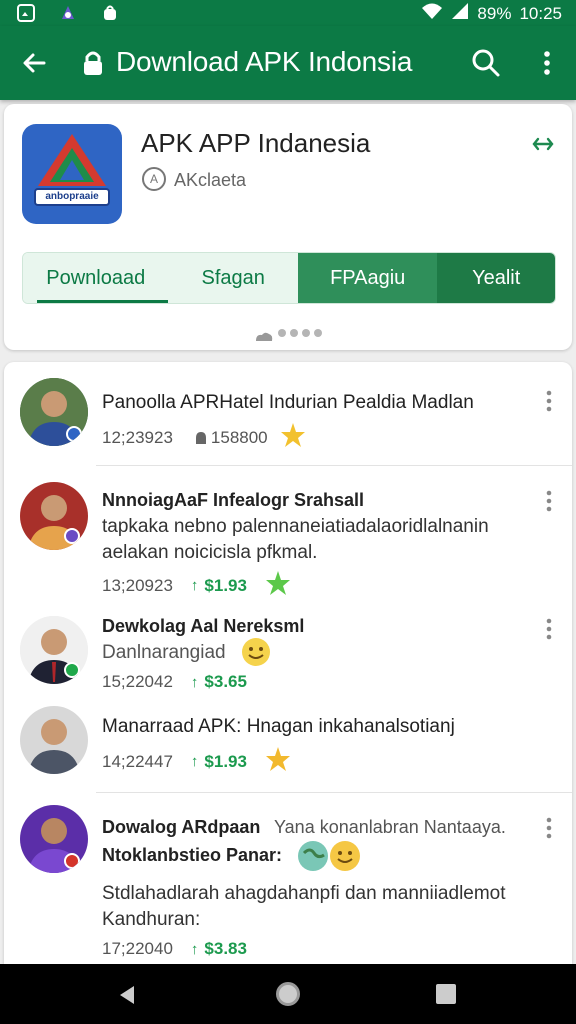 This screenshot has width=576, height=1024. What do you see at coordinates (96, 278) in the screenshot?
I see `tab-download: Pownloaad` at bounding box center [96, 278].